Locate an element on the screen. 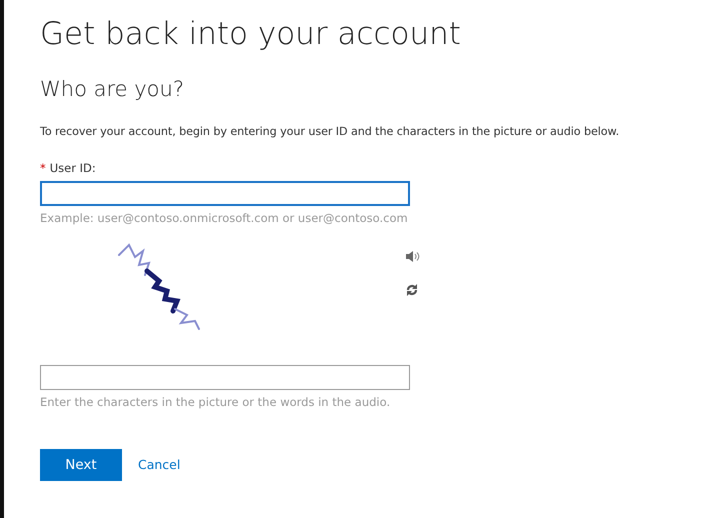 Image resolution: width=701 pixels, height=518 pixels. field-label: User ID: is located at coordinates (73, 168).